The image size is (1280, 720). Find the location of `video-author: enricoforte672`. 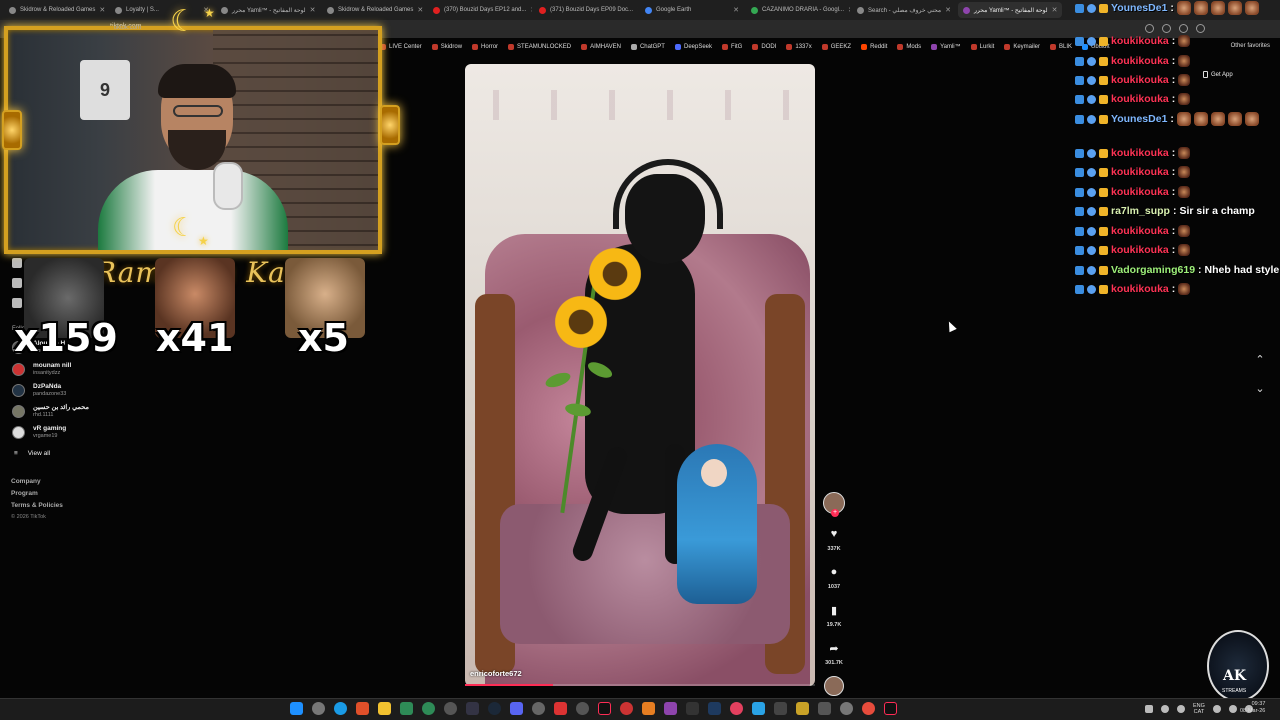

video-author: enricoforte672 is located at coordinates (496, 673).